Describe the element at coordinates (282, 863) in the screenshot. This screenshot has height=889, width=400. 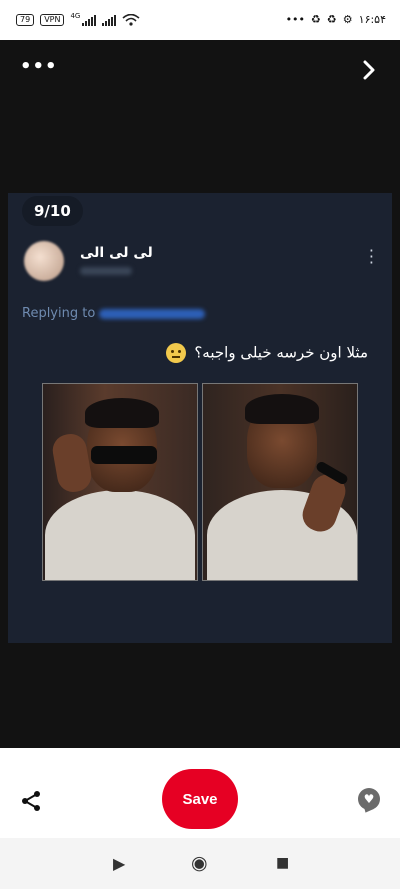
I see `recents-icon: ■` at that location.